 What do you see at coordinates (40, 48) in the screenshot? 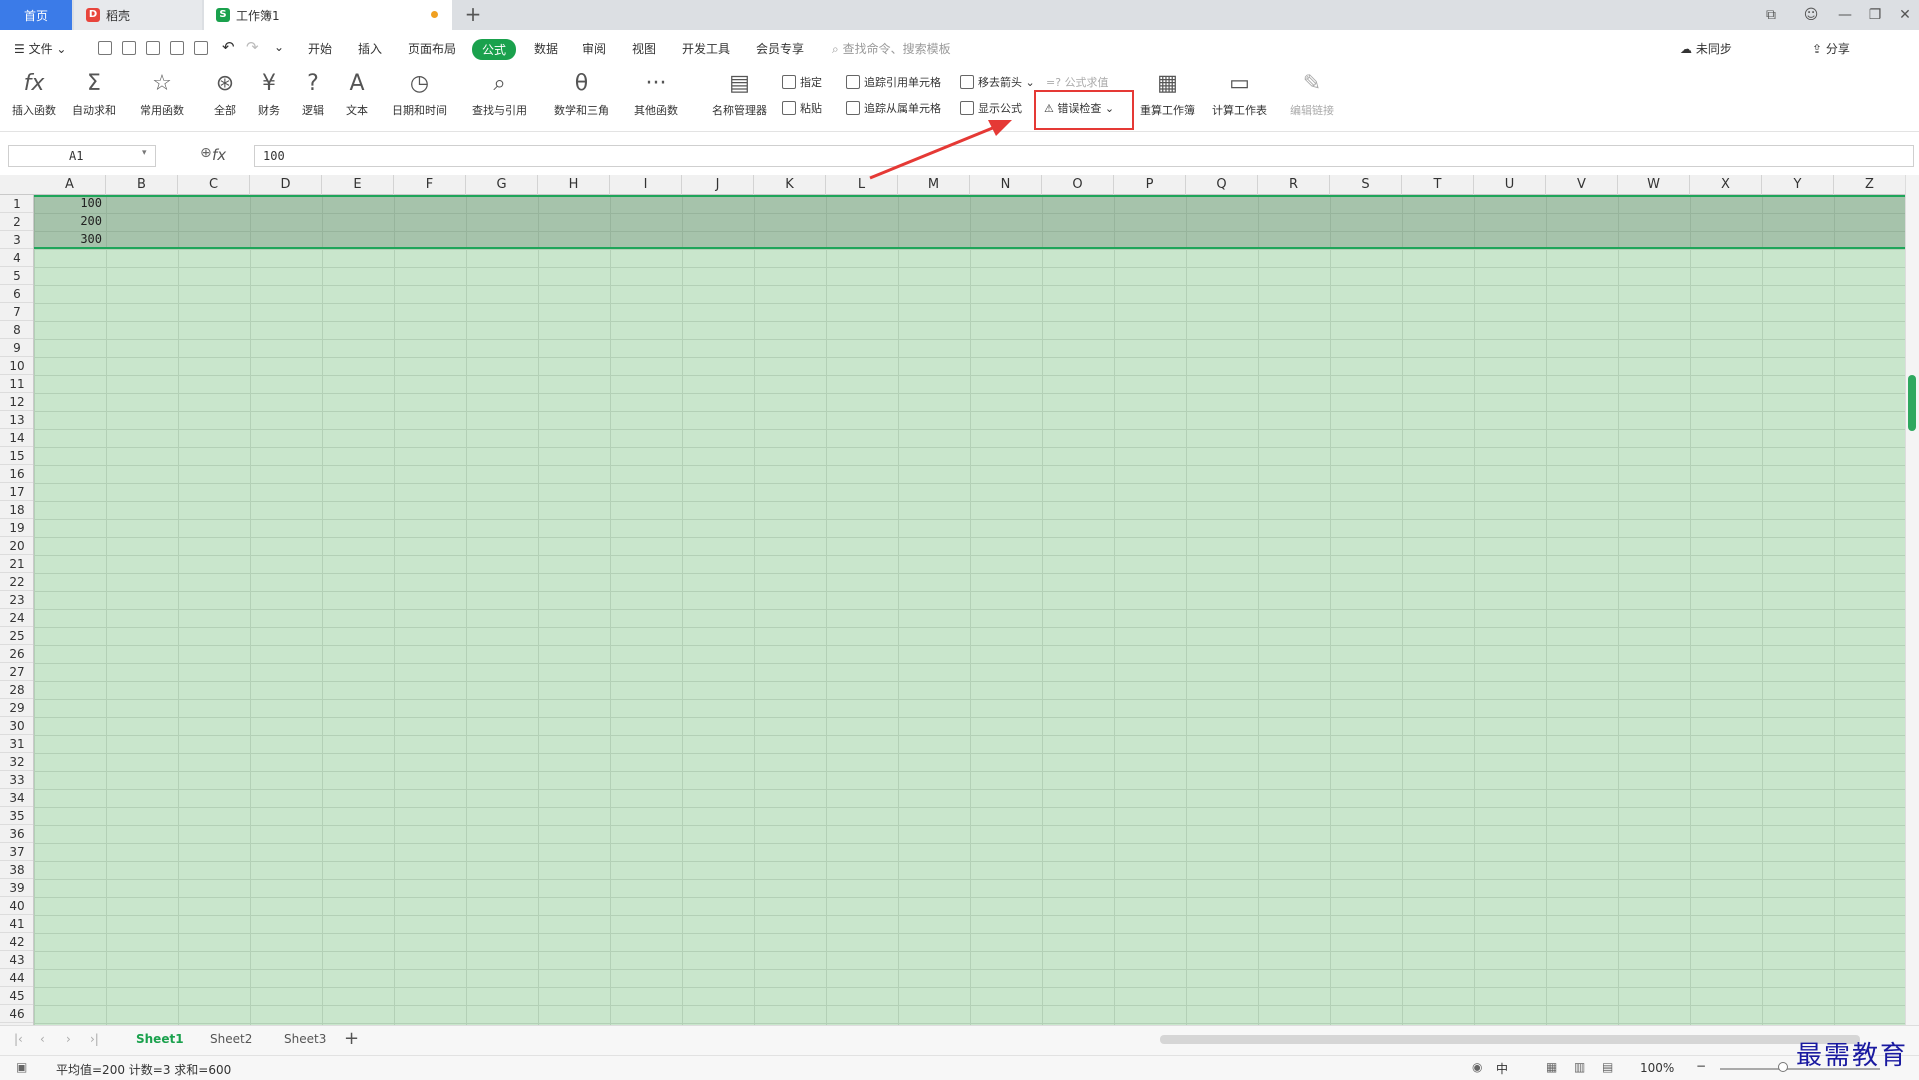
I see `file-menu: ☰ 文件 ⌄` at bounding box center [40, 48].